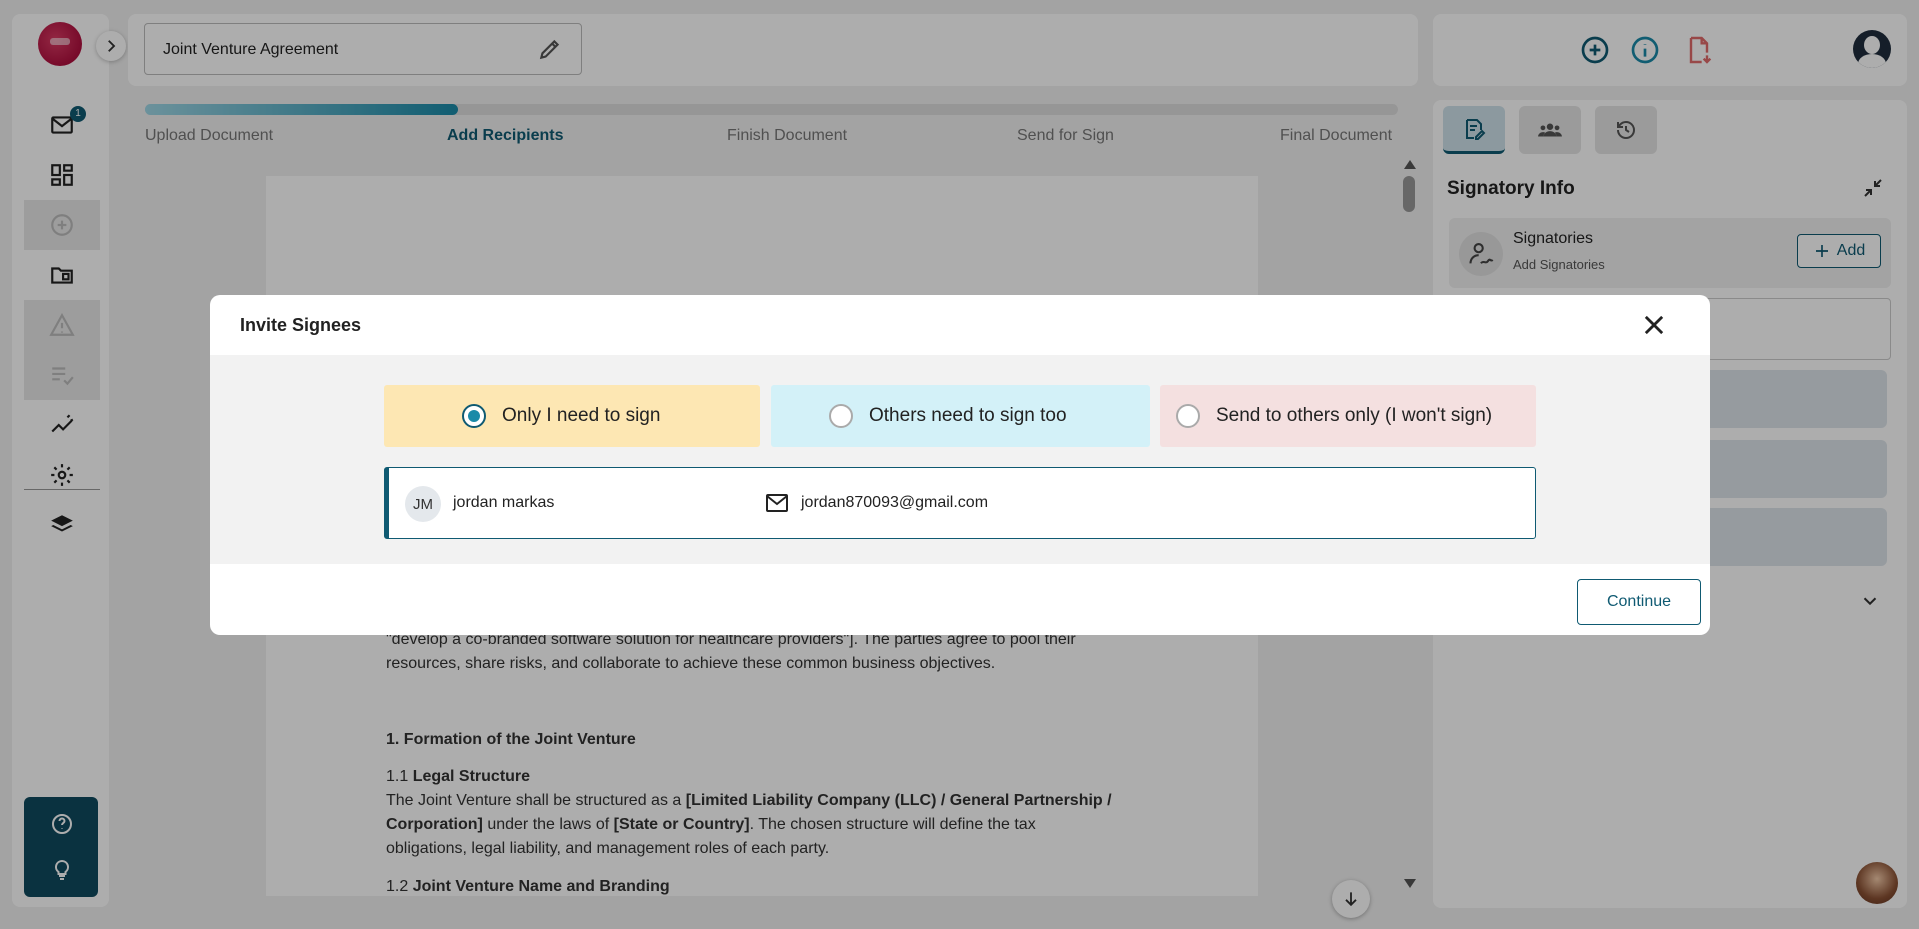 Image resolution: width=1919 pixels, height=929 pixels. What do you see at coordinates (423, 504) in the screenshot?
I see `signer-initials-avatar: JM` at bounding box center [423, 504].